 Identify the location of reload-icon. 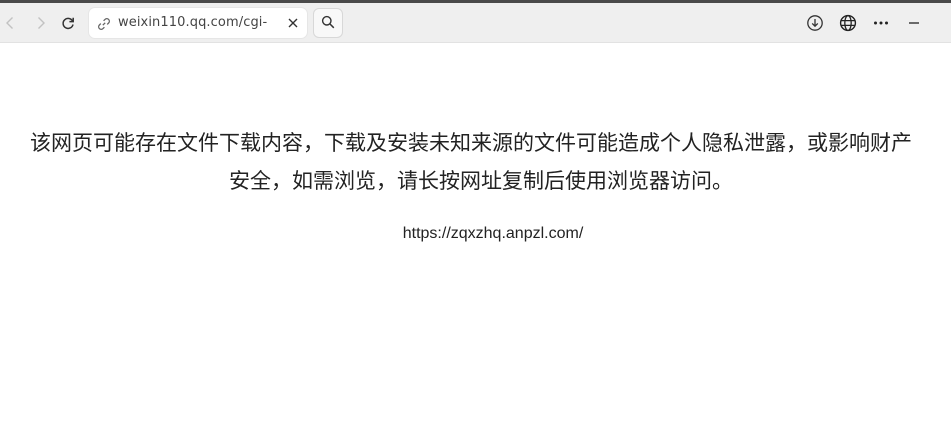
(68, 23).